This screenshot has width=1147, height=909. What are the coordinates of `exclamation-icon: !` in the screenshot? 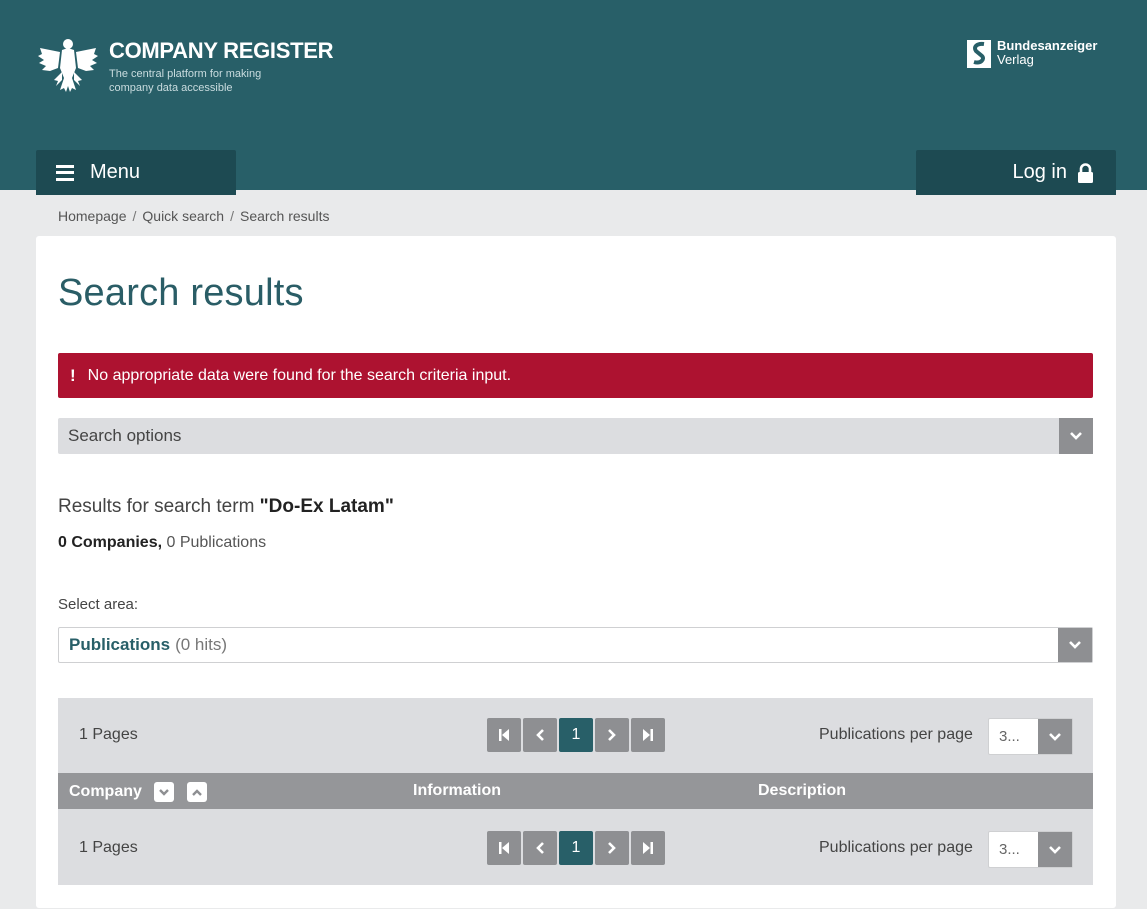 It's located at (73, 375).